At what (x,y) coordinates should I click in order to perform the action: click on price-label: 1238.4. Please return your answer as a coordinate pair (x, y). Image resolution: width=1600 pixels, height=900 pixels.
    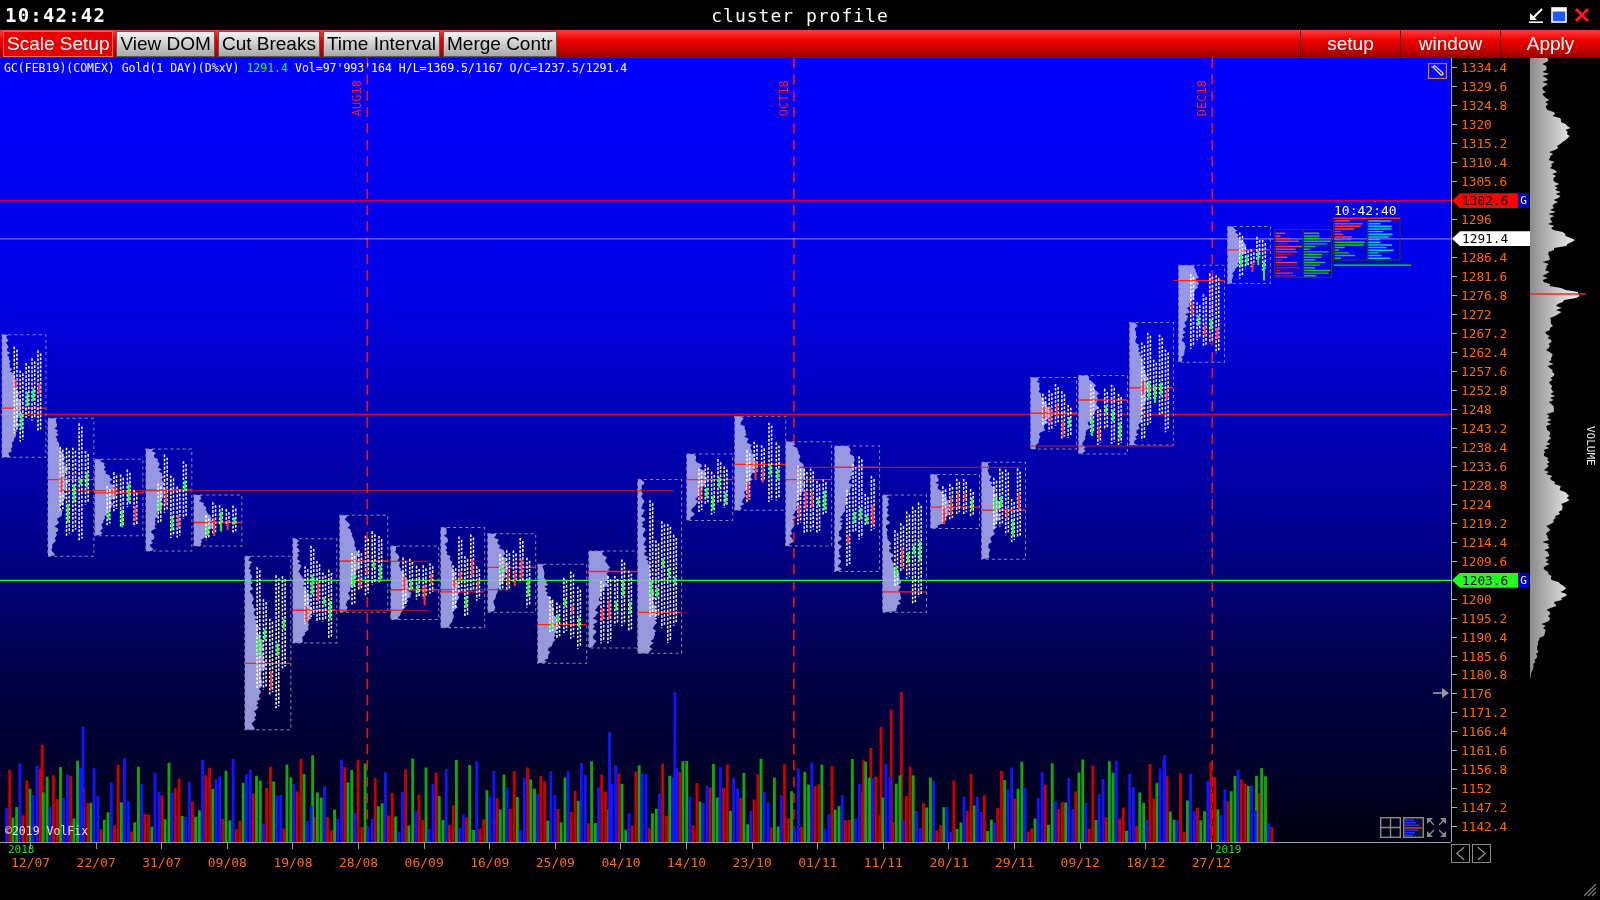
    Looking at the image, I should click on (1484, 447).